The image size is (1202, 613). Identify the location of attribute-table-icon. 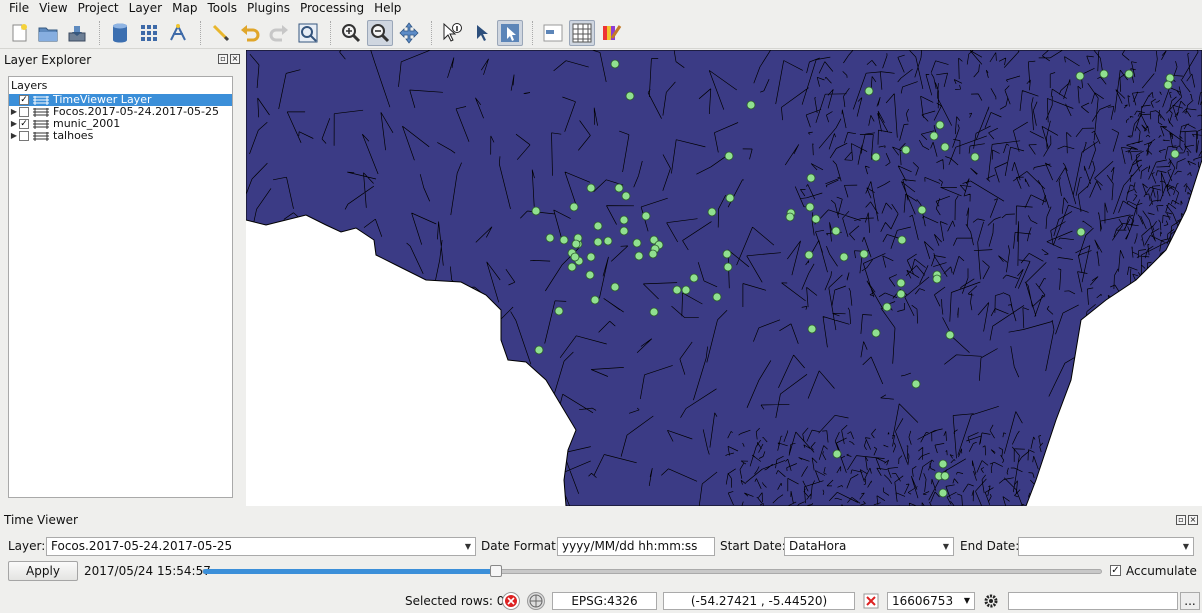
(553, 33).